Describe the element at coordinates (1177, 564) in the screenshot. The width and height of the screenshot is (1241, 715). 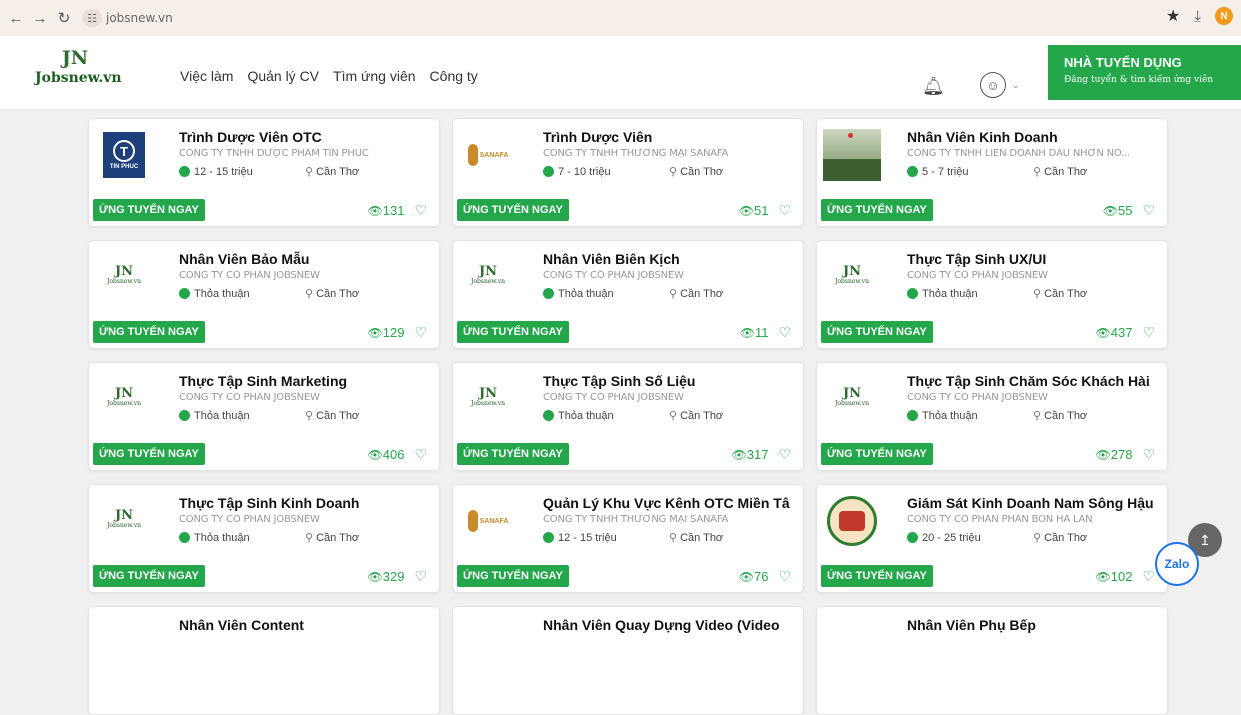
I see `zalo-chat-button: Zalo` at that location.